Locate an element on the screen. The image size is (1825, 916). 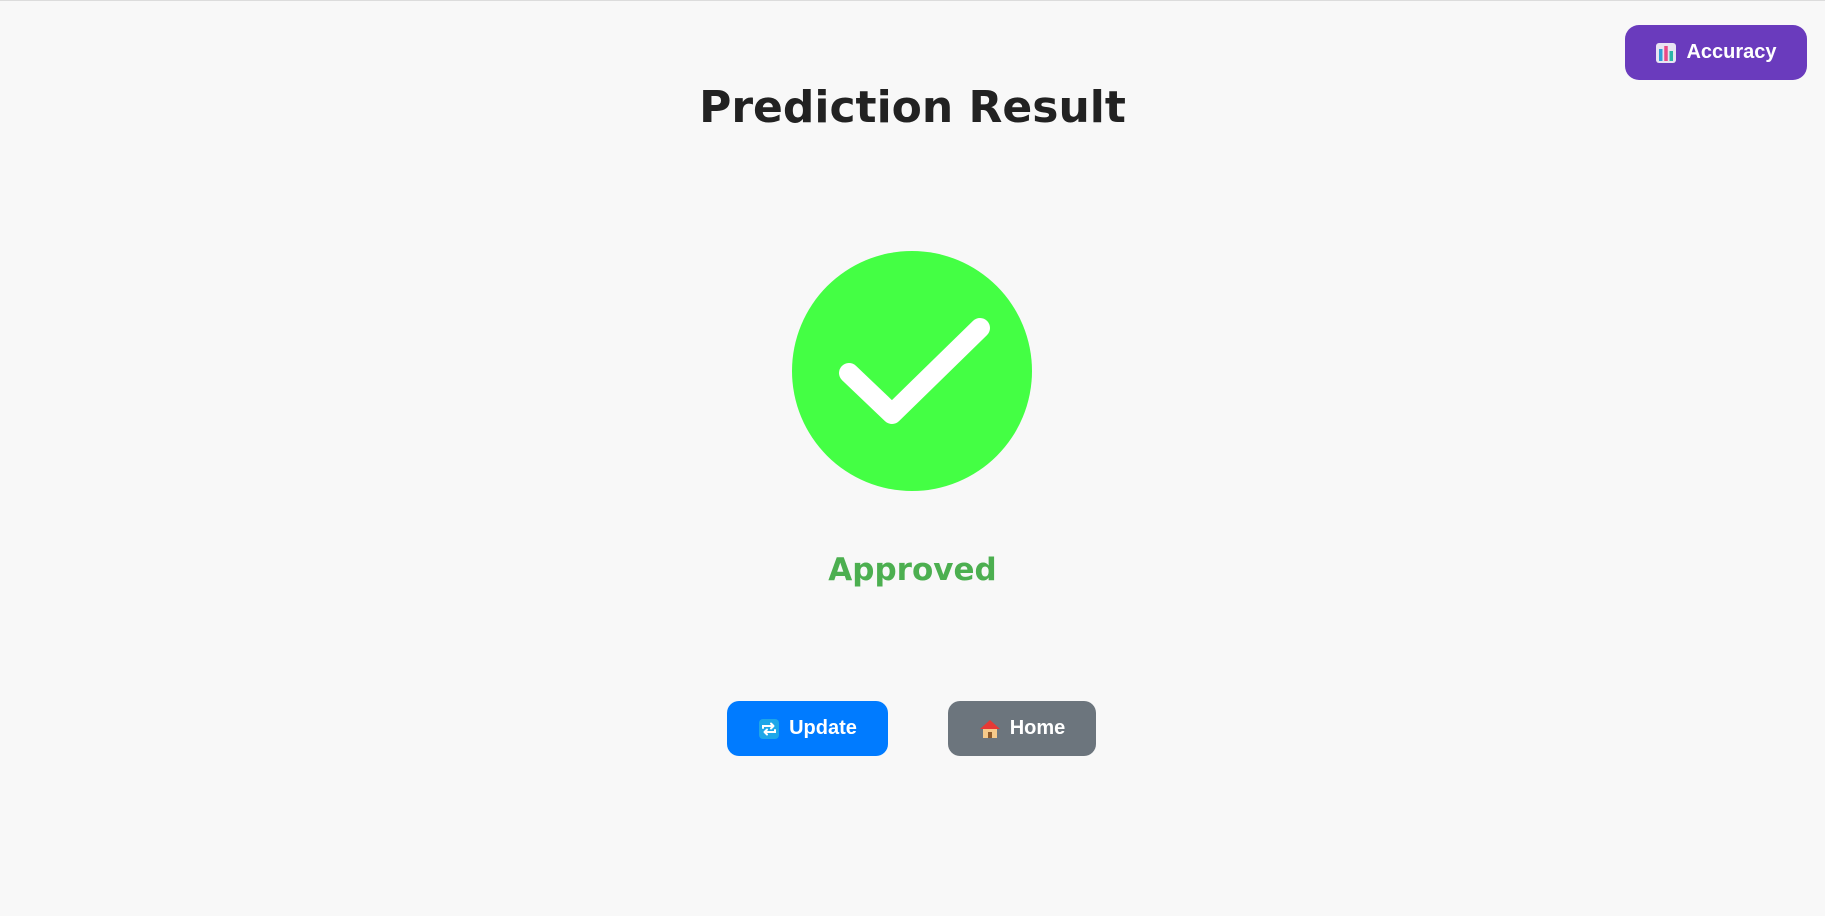
repeat-icon is located at coordinates (769, 729).